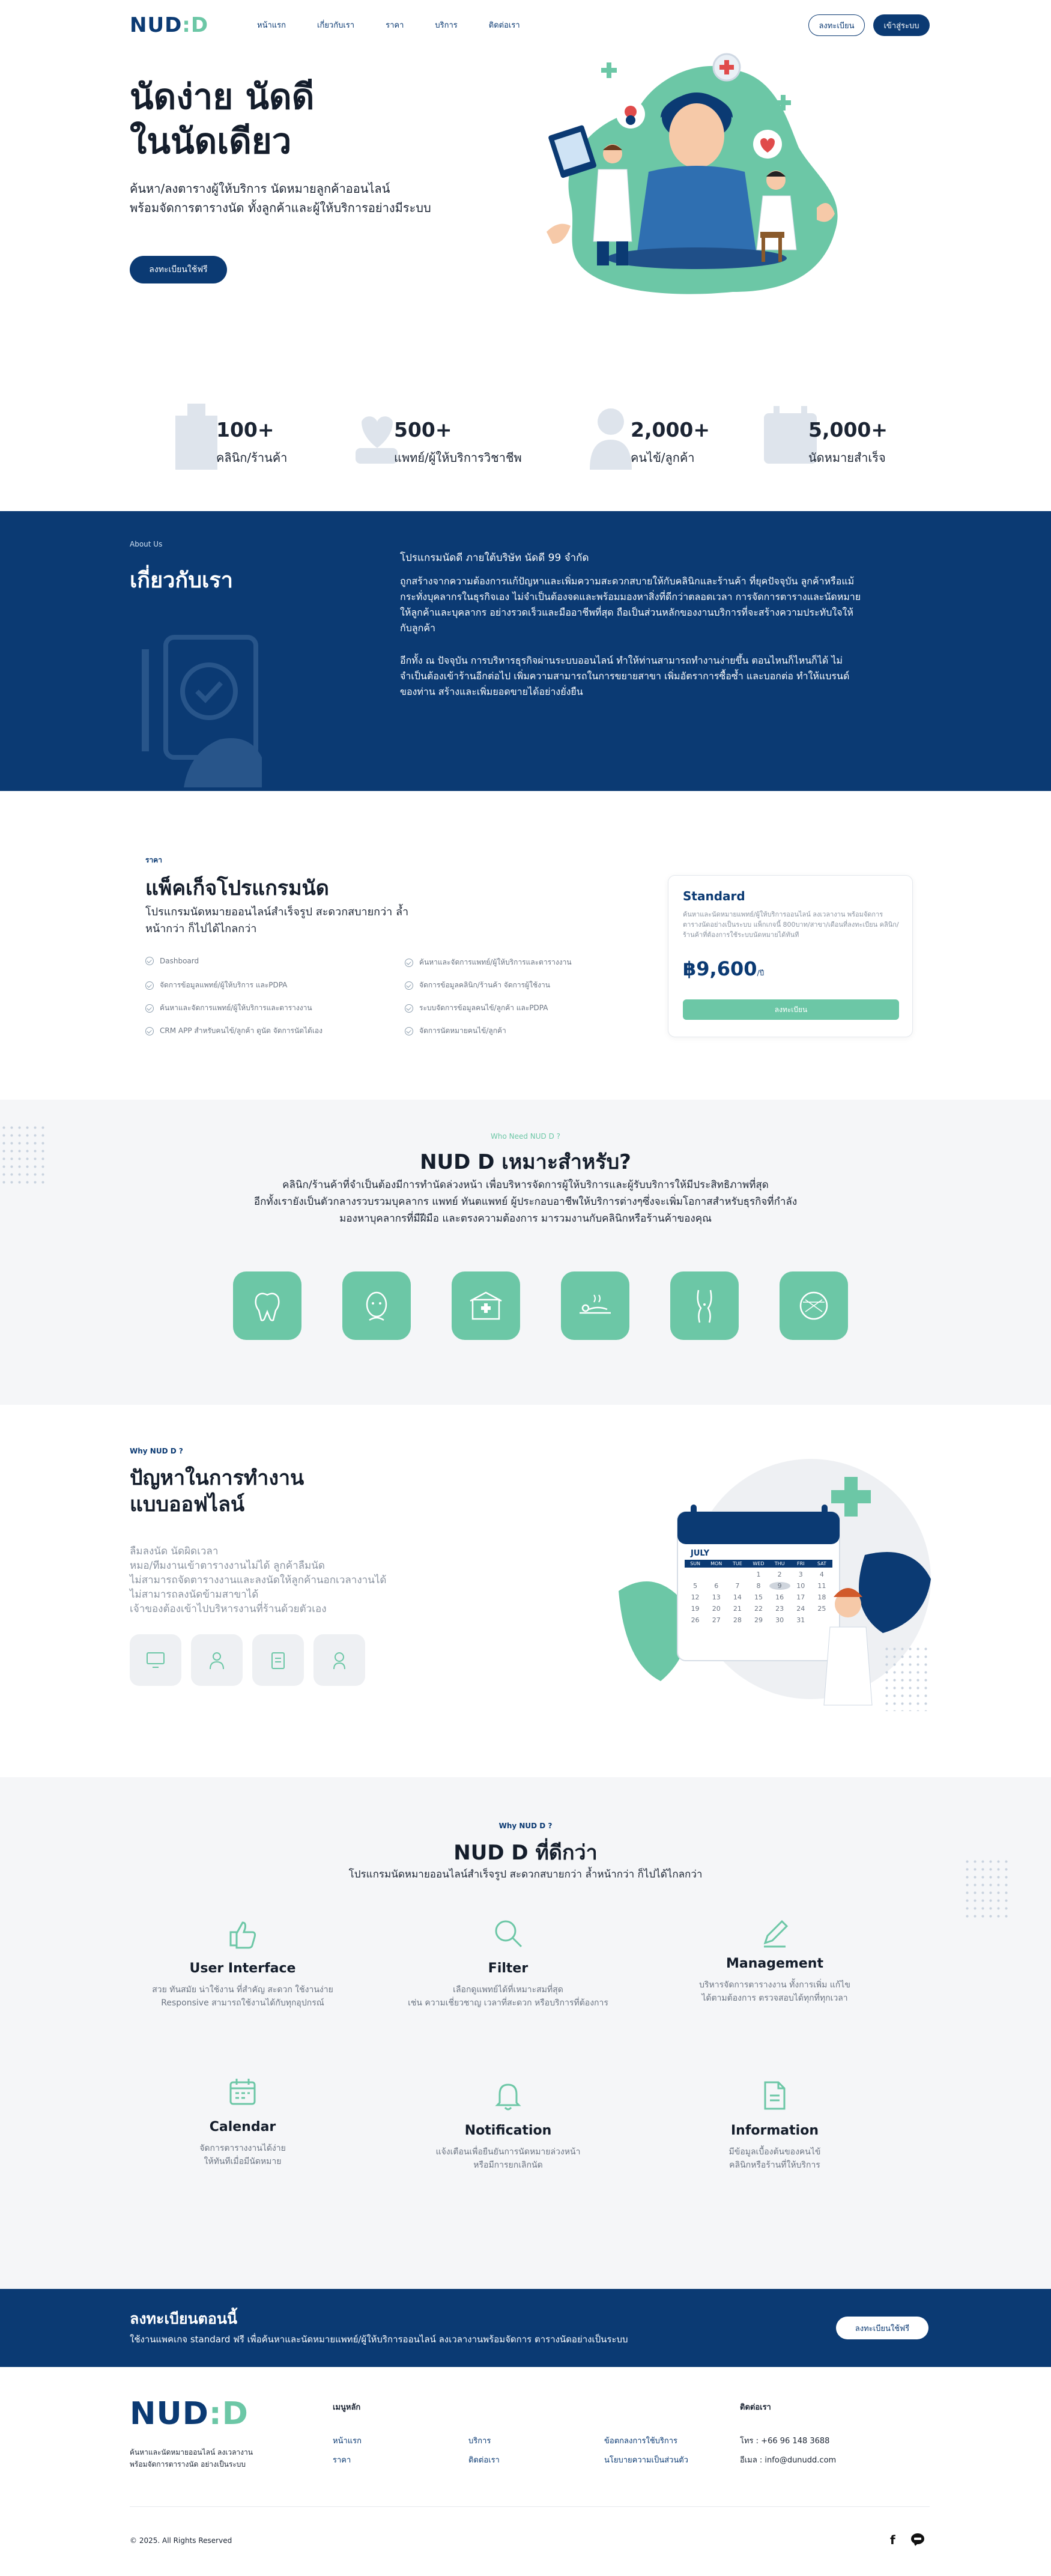 The width and height of the screenshot is (1051, 2576). What do you see at coordinates (202, 711) in the screenshot?
I see `about-illustration` at bounding box center [202, 711].